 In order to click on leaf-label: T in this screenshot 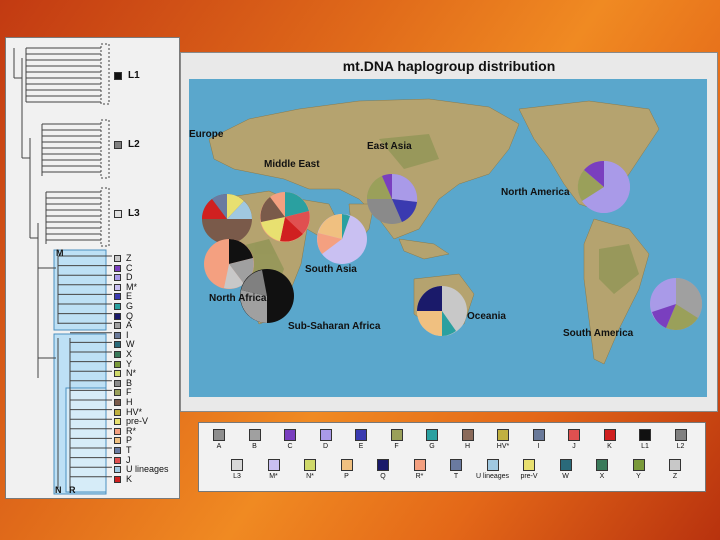, I will do `click(129, 450)`.